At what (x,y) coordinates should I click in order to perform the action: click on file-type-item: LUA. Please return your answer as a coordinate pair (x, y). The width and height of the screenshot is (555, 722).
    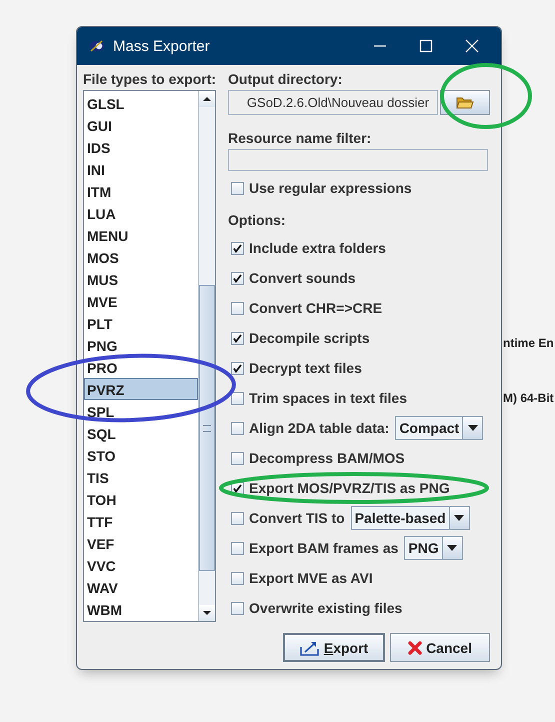
    Looking at the image, I should click on (141, 213).